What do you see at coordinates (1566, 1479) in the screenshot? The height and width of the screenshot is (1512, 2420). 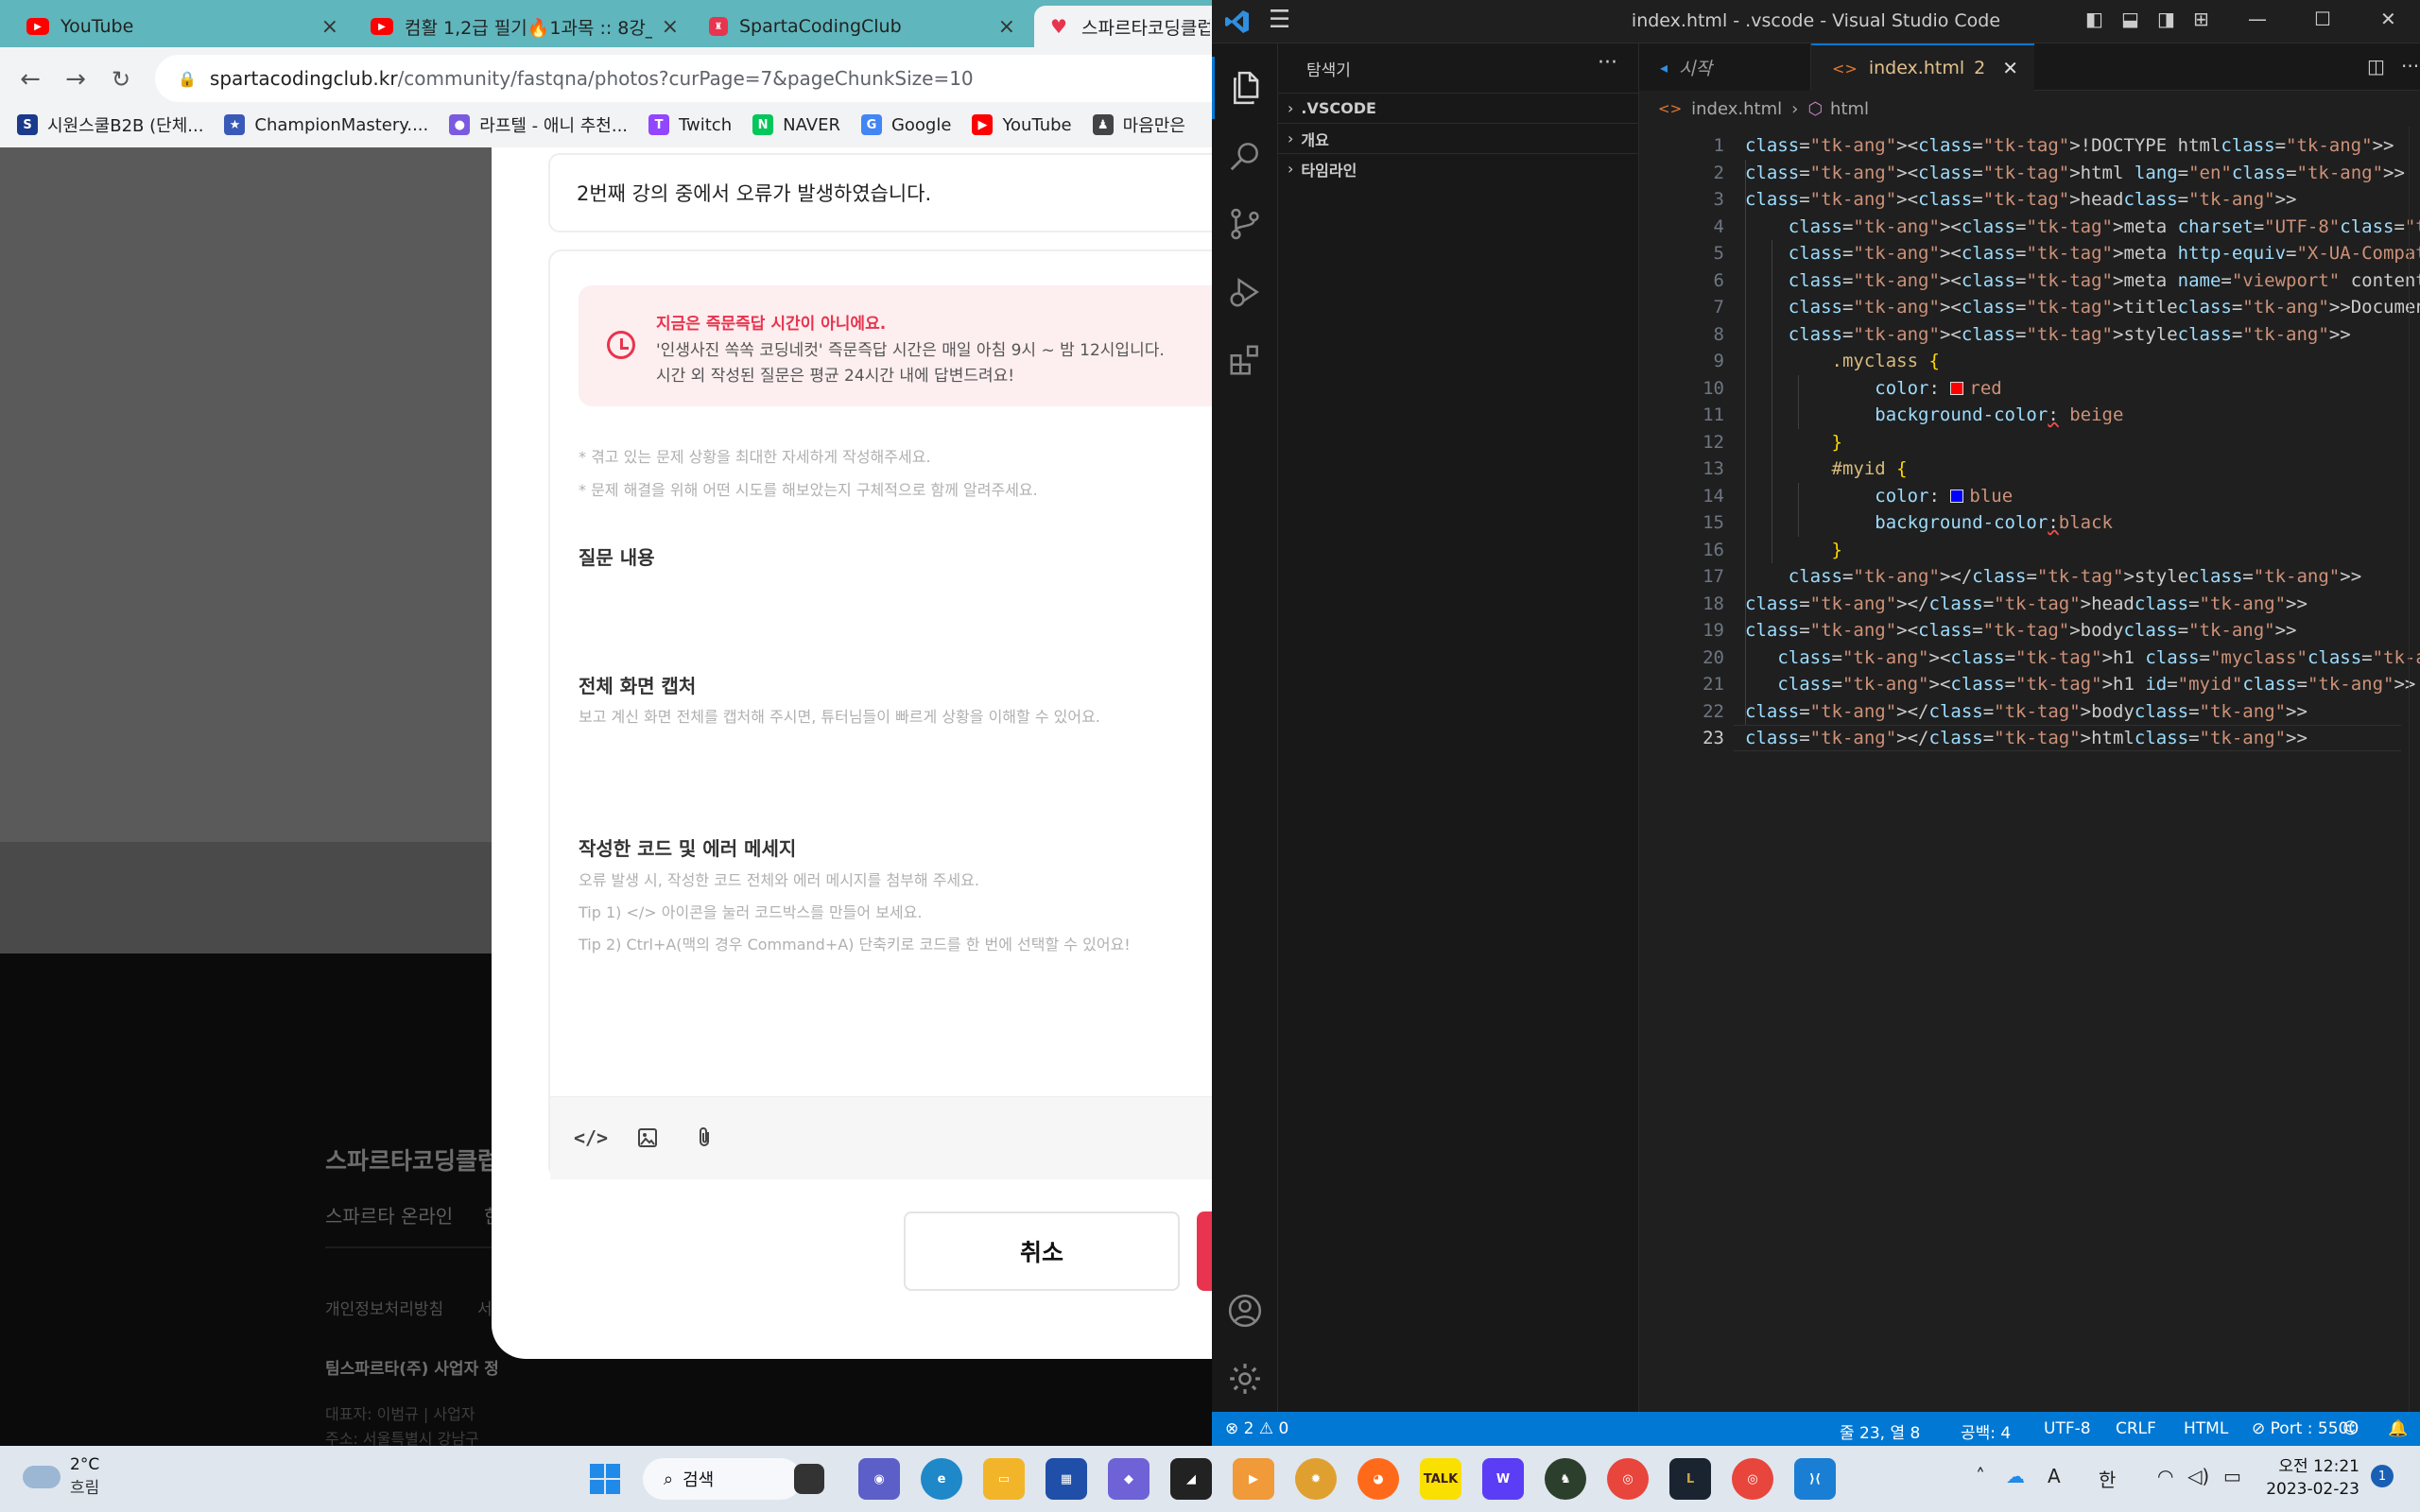 I see `game-app-icon: ♞` at bounding box center [1566, 1479].